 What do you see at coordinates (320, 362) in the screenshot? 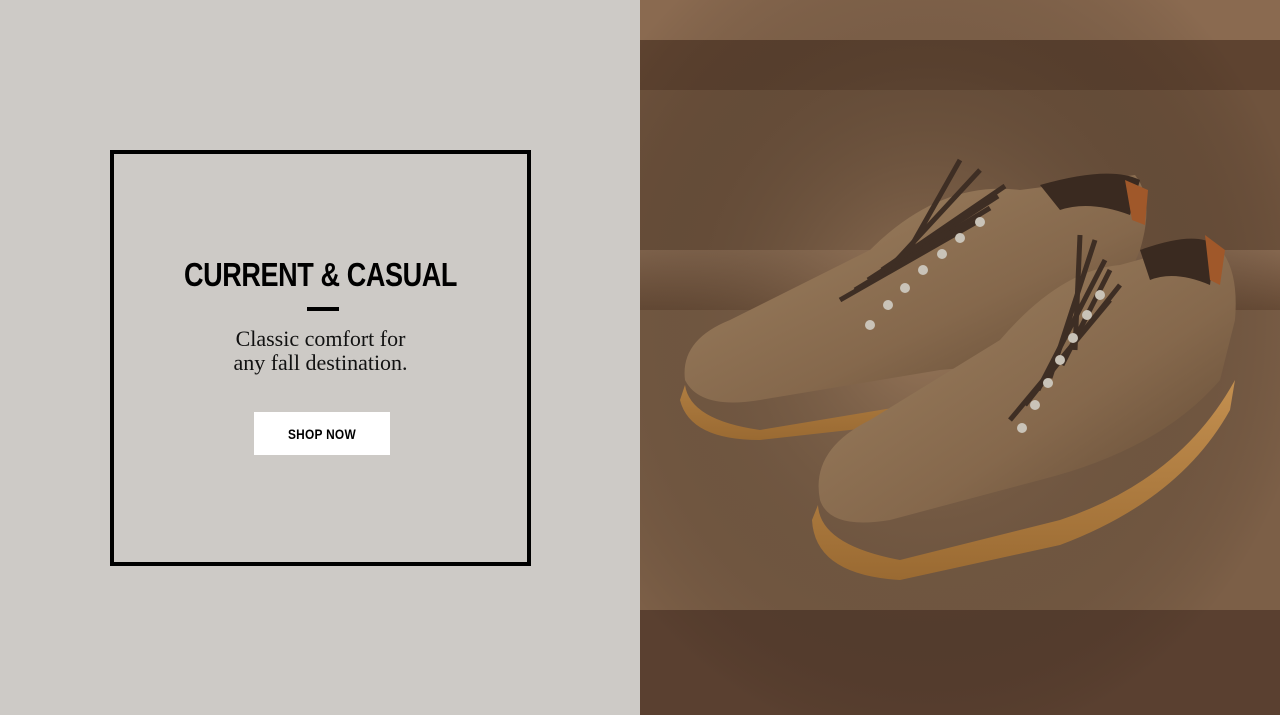
I see `subtitle-line-2: any fall destination.` at bounding box center [320, 362].